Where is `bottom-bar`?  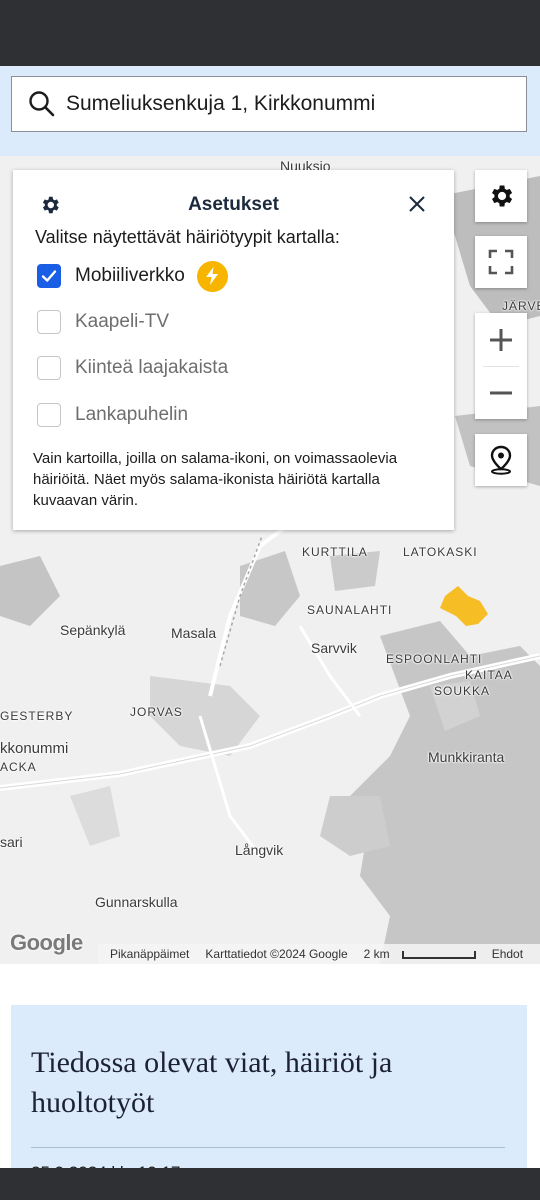 bottom-bar is located at coordinates (270, 1184).